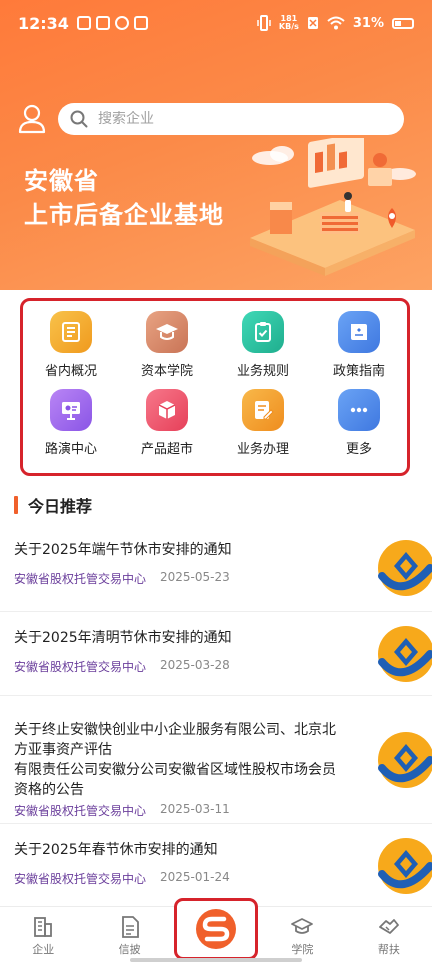 Image resolution: width=432 pixels, height=964 pixels. I want to click on brand-logo-icon, so click(216, 929).